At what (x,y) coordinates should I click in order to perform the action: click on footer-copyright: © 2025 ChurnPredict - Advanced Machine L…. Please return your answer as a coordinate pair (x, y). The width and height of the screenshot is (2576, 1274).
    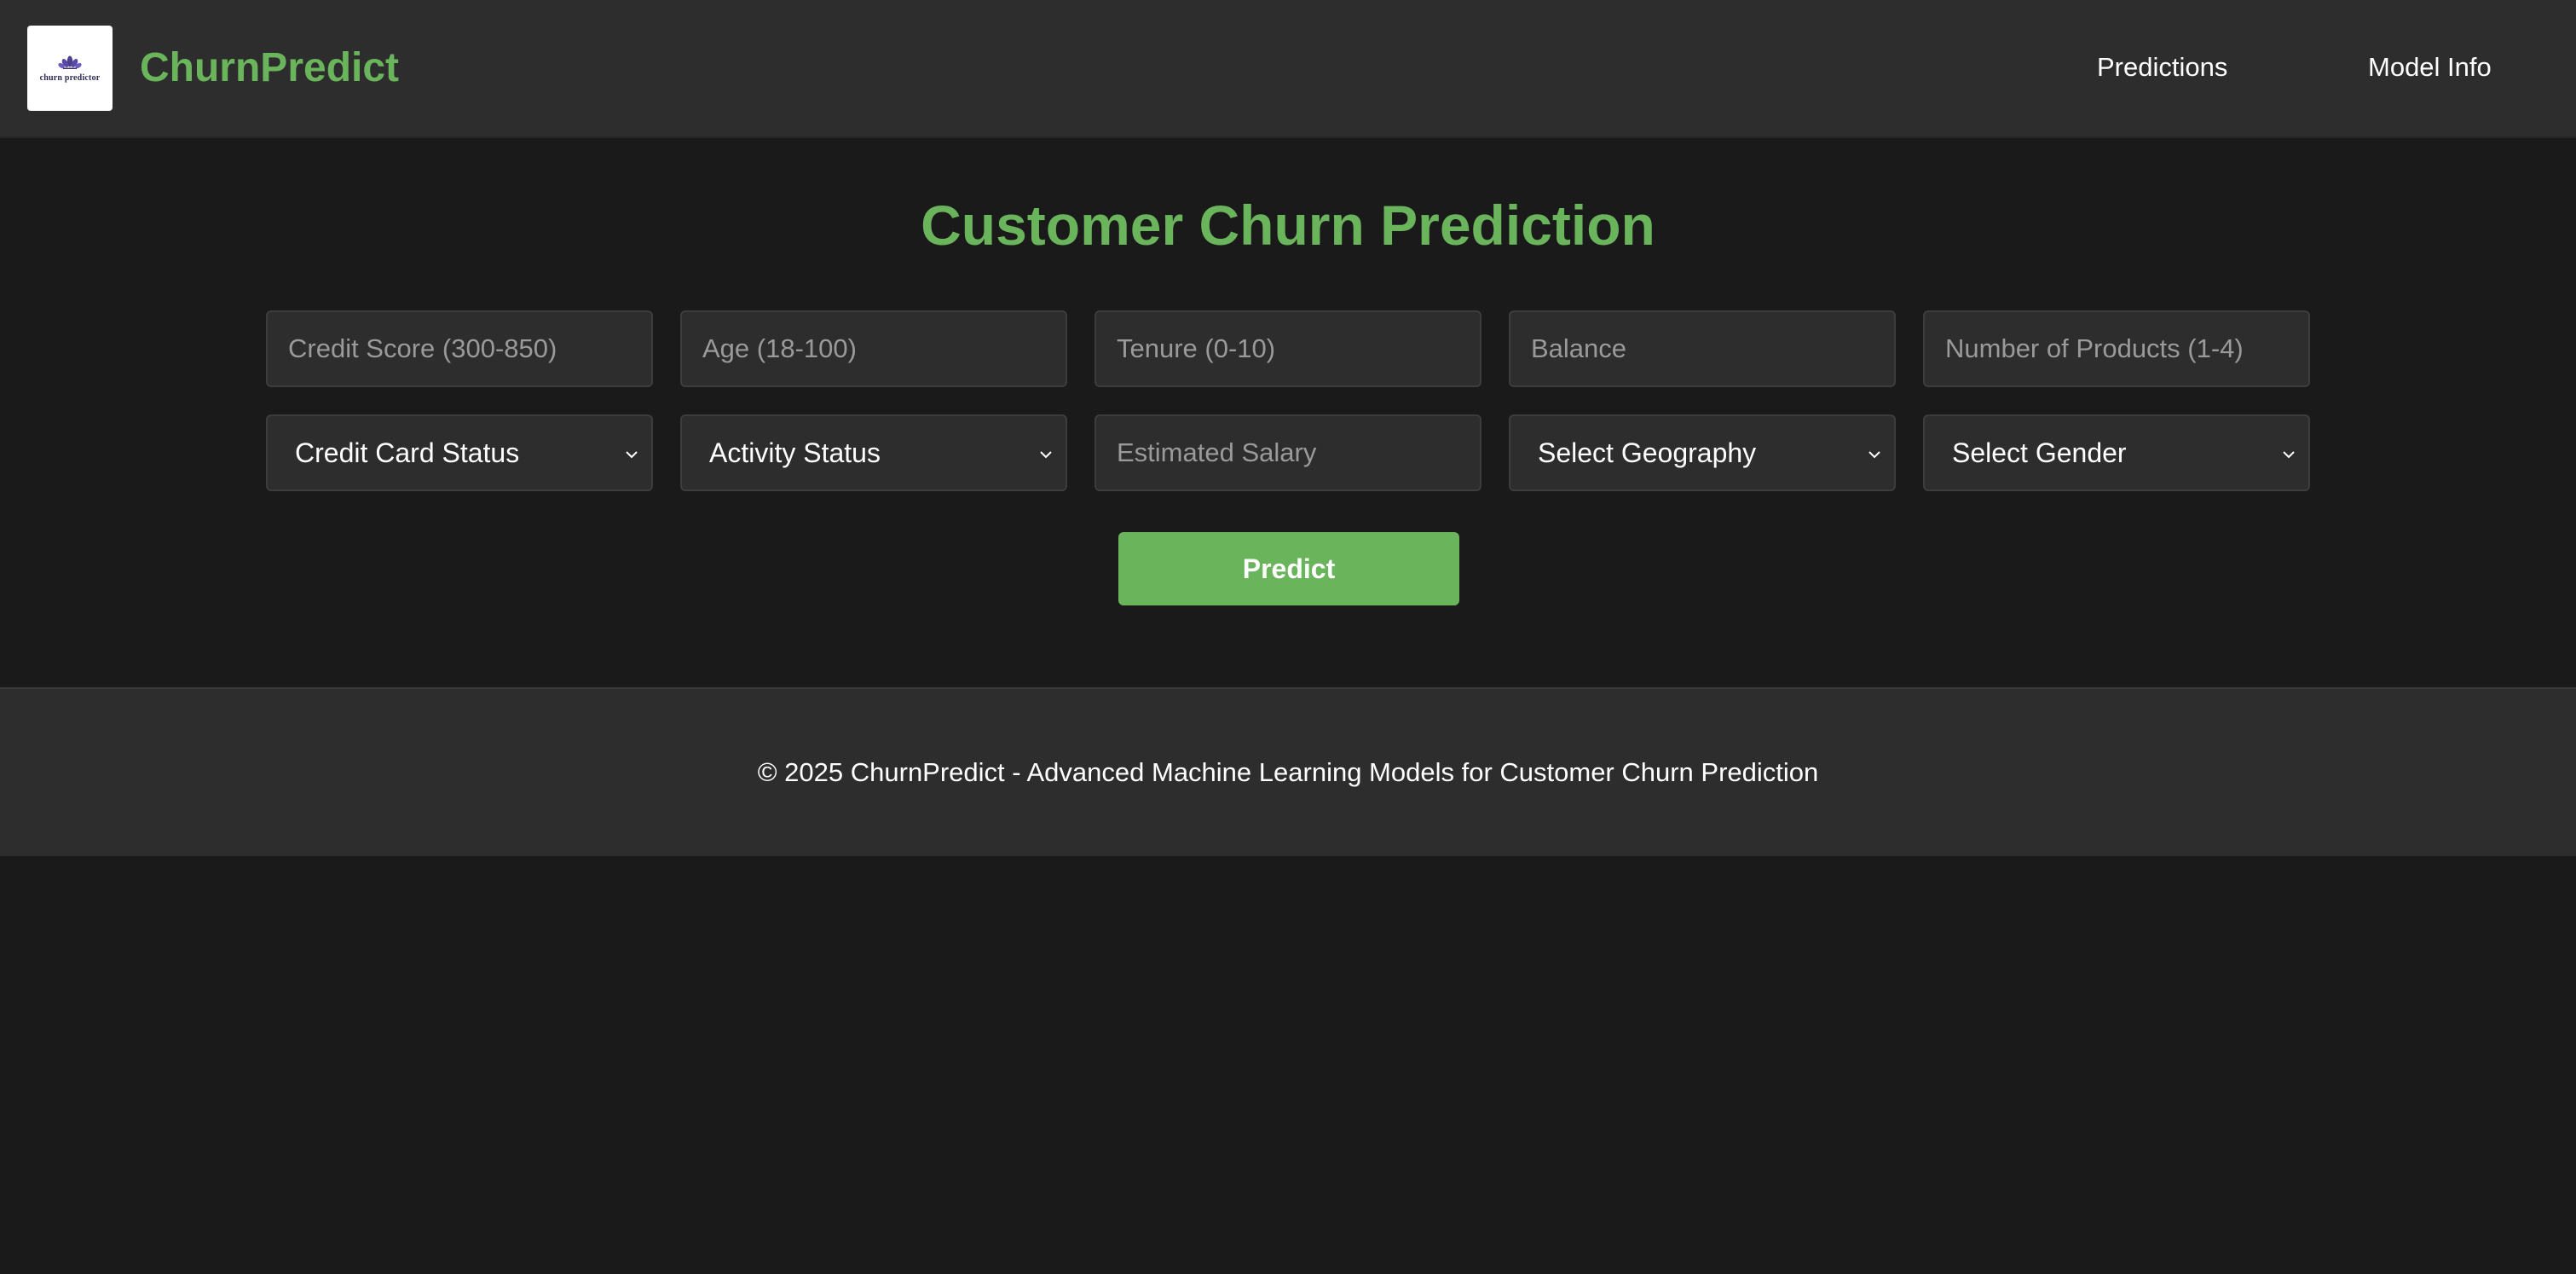
    Looking at the image, I should click on (1288, 772).